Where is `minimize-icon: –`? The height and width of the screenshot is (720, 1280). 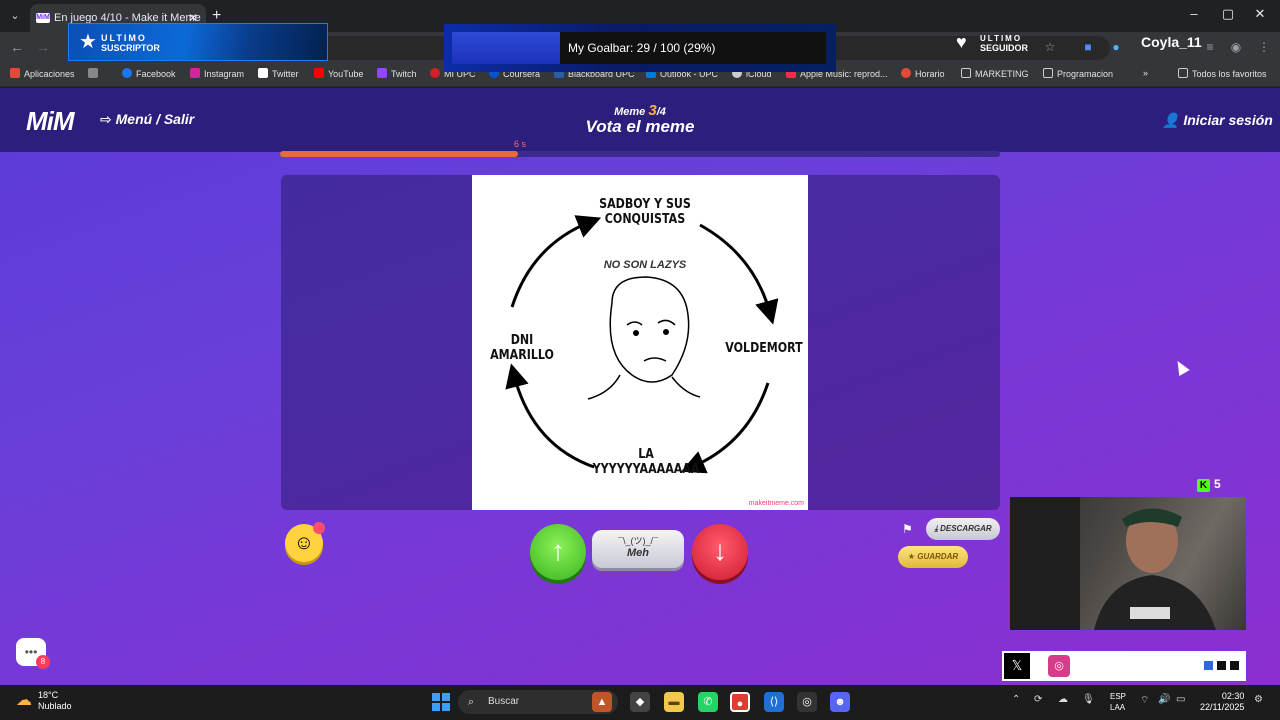
minimize-icon: – is located at coordinates (1194, 13).